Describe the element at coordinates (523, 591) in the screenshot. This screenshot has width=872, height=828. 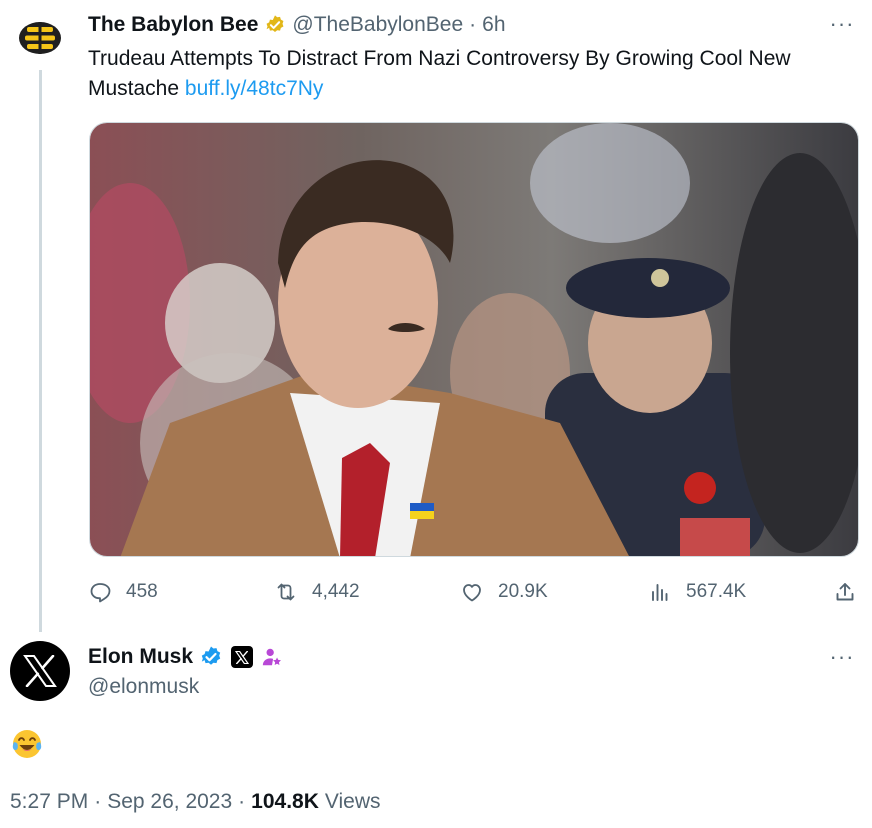
I see `like-count: 20.9K` at that location.